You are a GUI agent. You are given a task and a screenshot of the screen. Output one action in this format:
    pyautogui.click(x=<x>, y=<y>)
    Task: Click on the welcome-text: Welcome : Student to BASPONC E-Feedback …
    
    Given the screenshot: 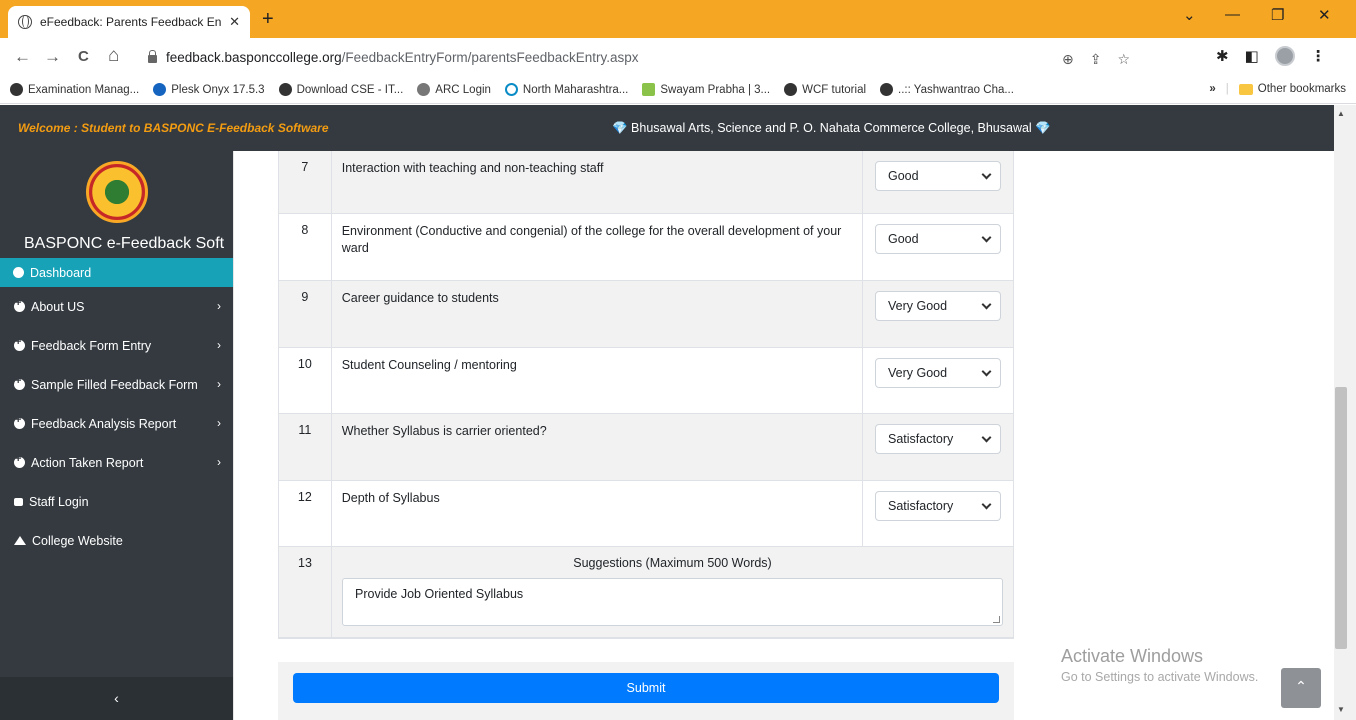 What is the action you would take?
    pyautogui.click(x=173, y=128)
    